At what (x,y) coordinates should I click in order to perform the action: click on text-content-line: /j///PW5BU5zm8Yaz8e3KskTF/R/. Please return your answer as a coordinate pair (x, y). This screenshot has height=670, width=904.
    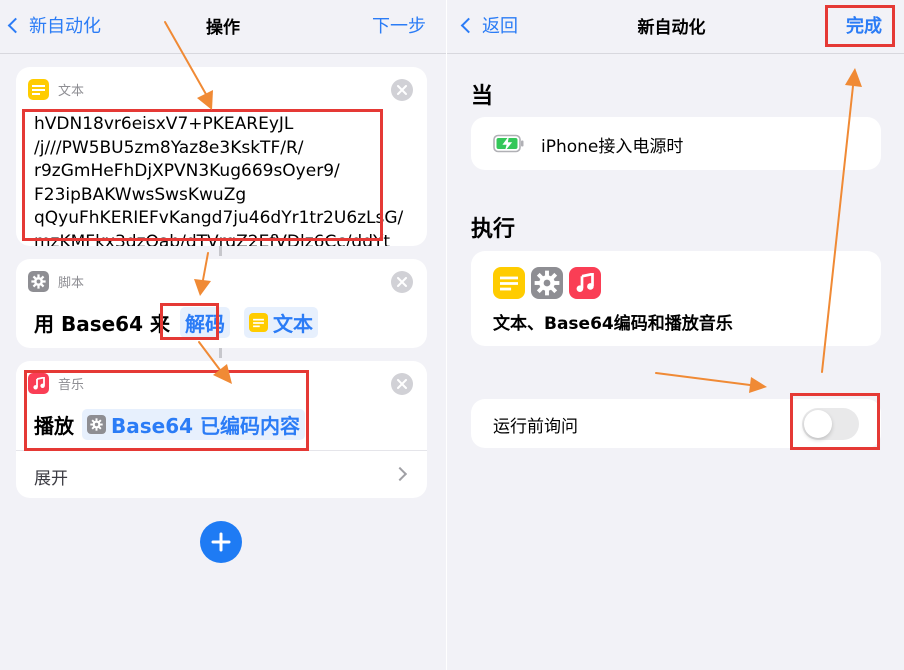
    Looking at the image, I should click on (169, 147).